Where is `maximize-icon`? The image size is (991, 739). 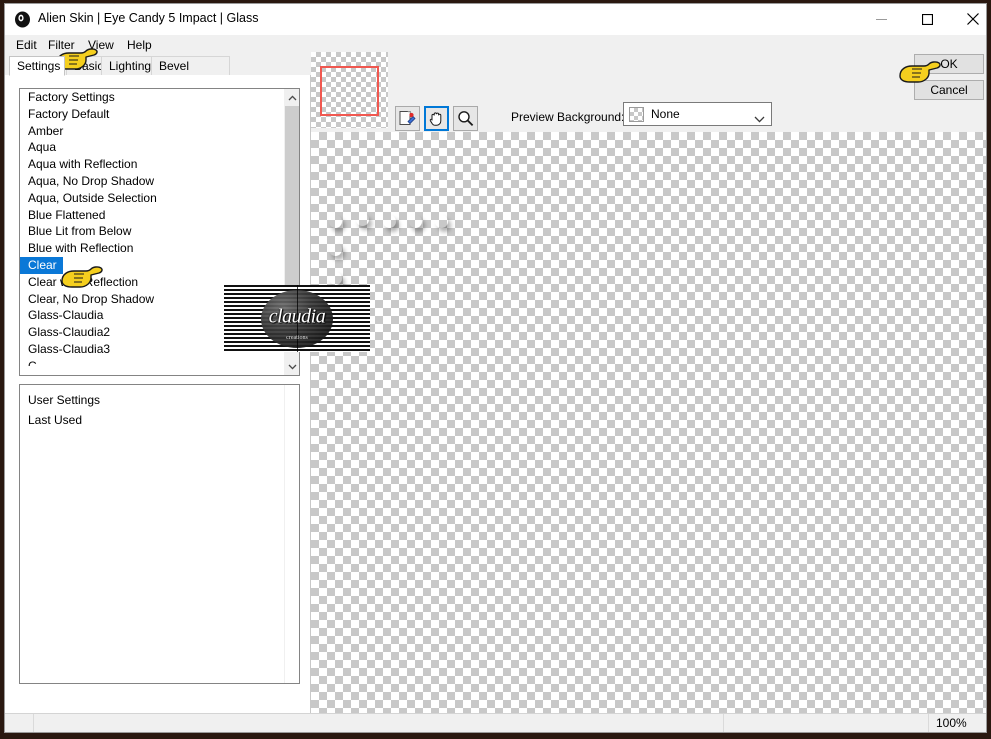 maximize-icon is located at coordinates (927, 19).